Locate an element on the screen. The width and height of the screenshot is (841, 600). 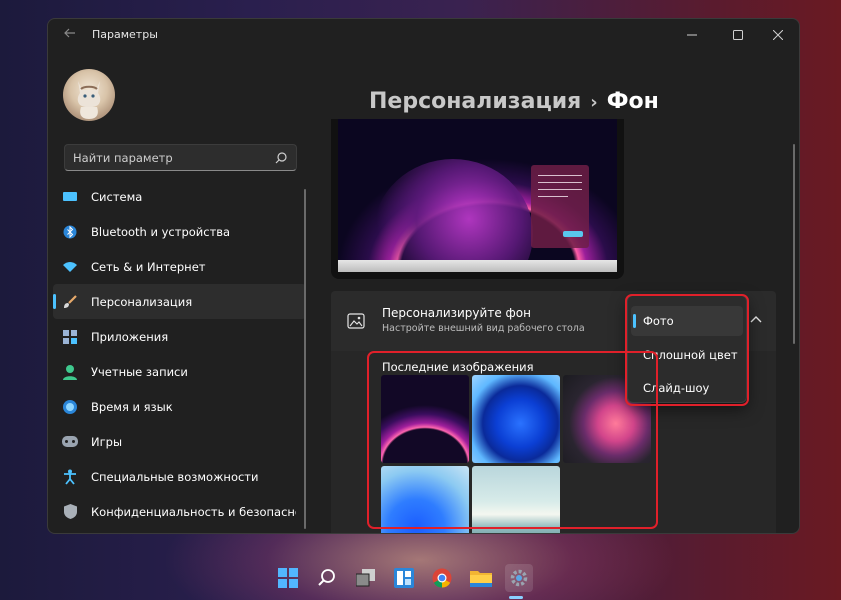
sidebar-item-time-language: Время и язык is located at coordinates (179, 406).